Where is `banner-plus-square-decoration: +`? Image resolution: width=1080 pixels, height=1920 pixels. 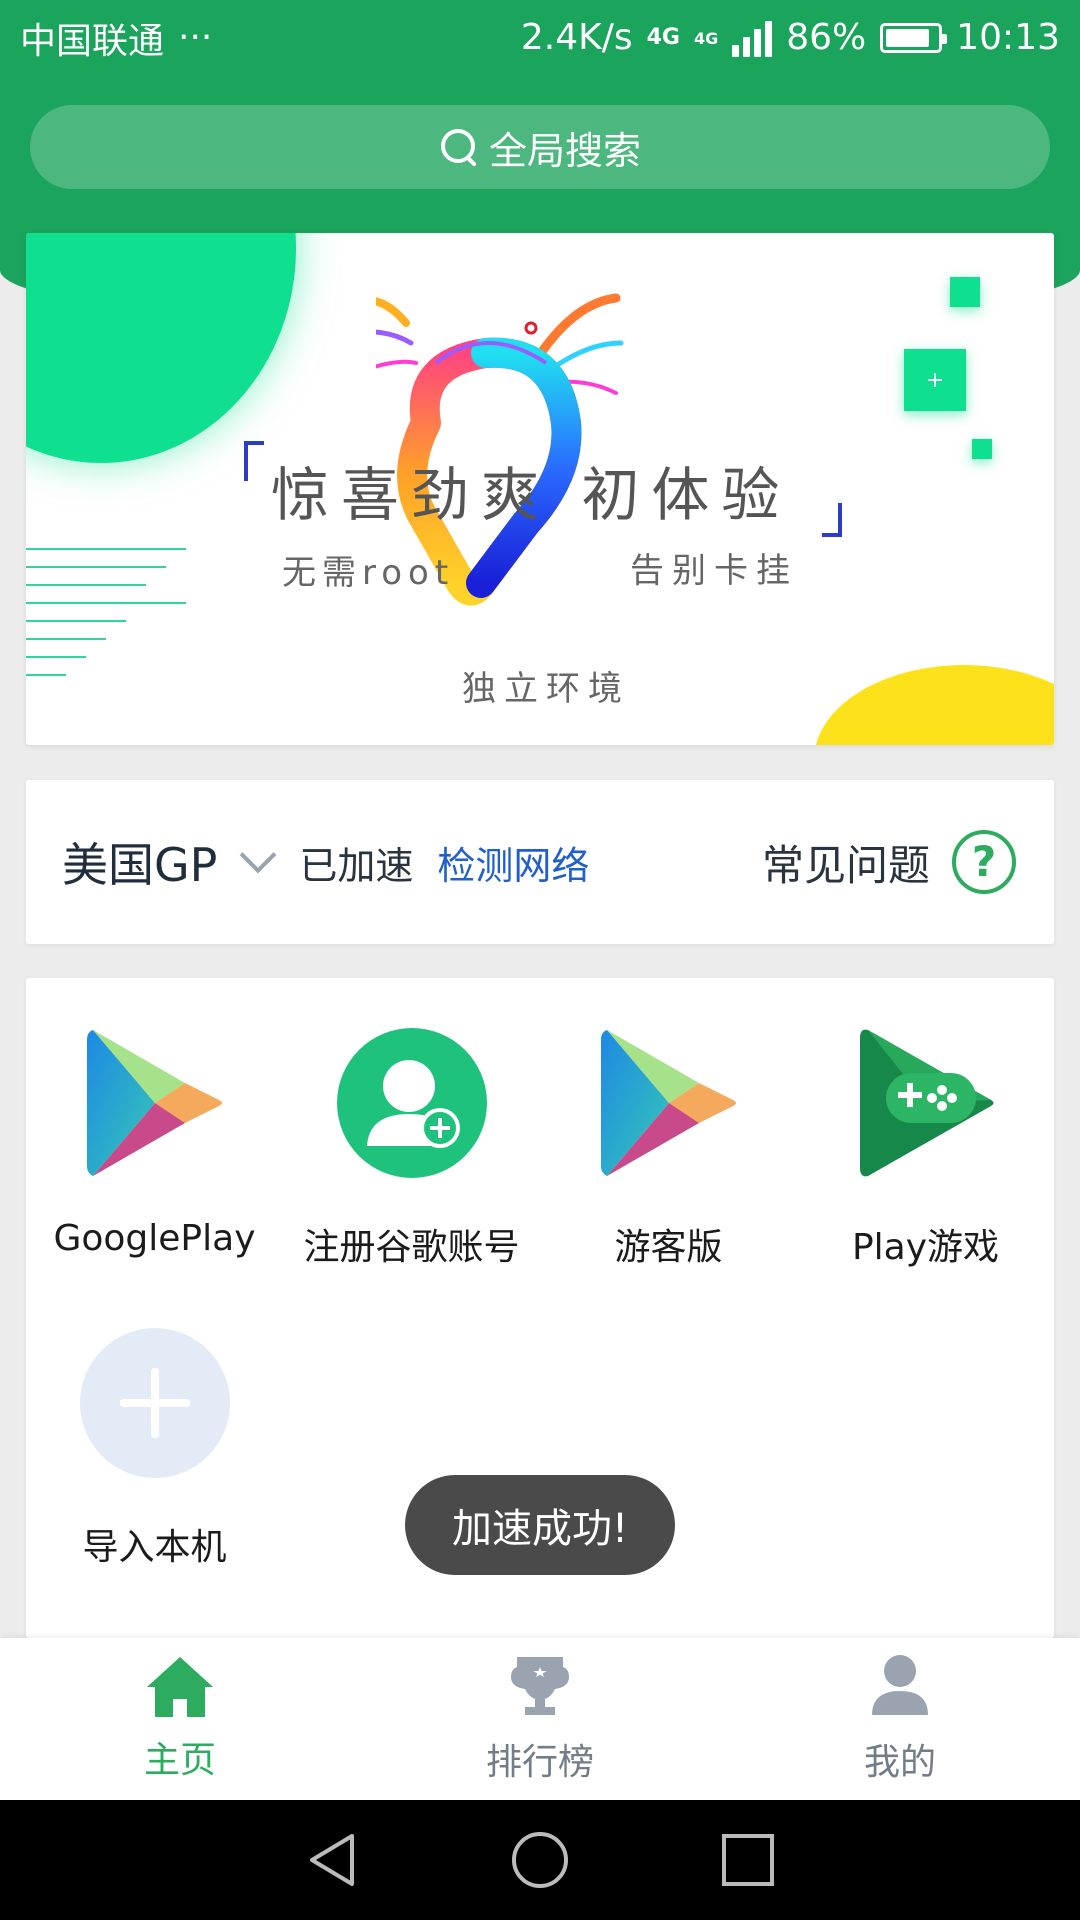
banner-plus-square-decoration: + is located at coordinates (935, 380).